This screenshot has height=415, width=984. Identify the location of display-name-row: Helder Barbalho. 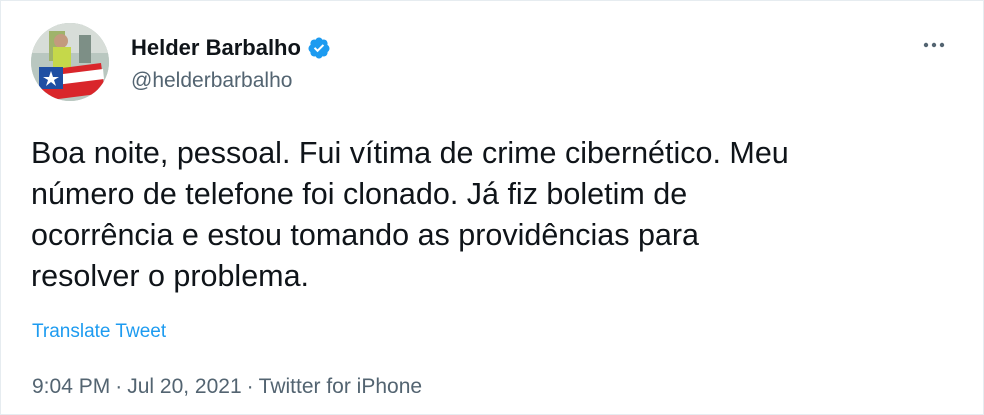
(231, 48).